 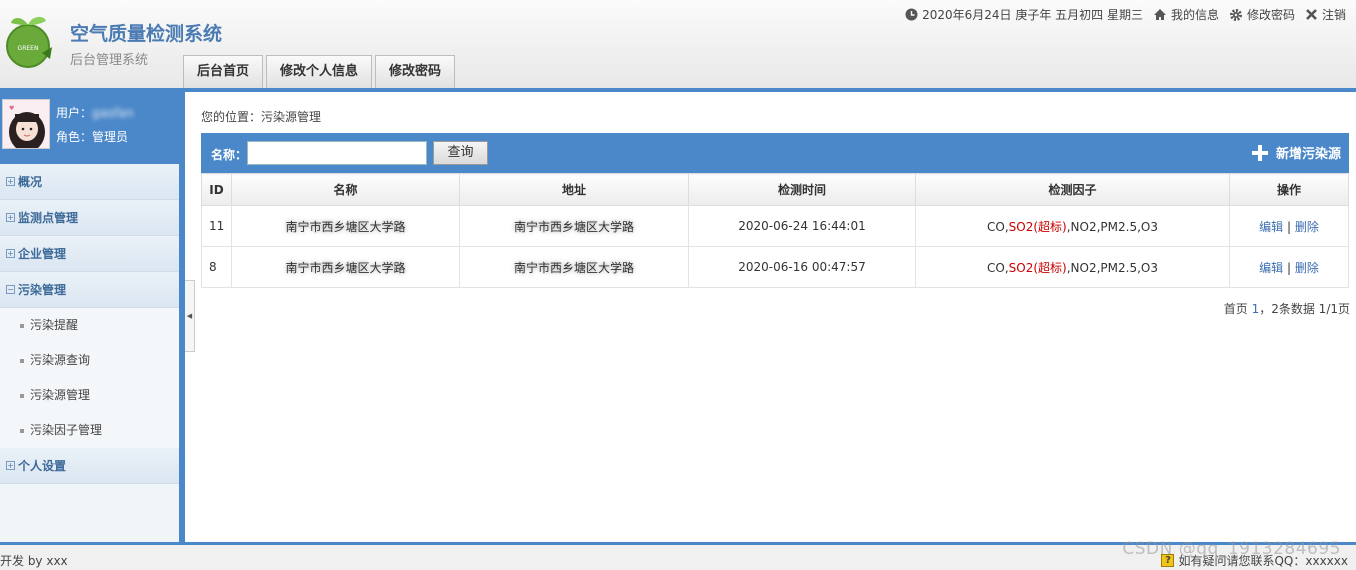 What do you see at coordinates (216, 226) in the screenshot?
I see `cell-id: 11` at bounding box center [216, 226].